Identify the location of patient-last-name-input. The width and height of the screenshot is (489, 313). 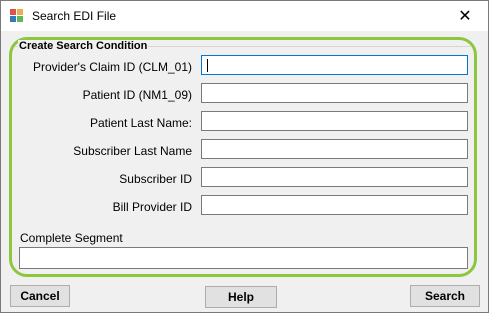
(334, 121).